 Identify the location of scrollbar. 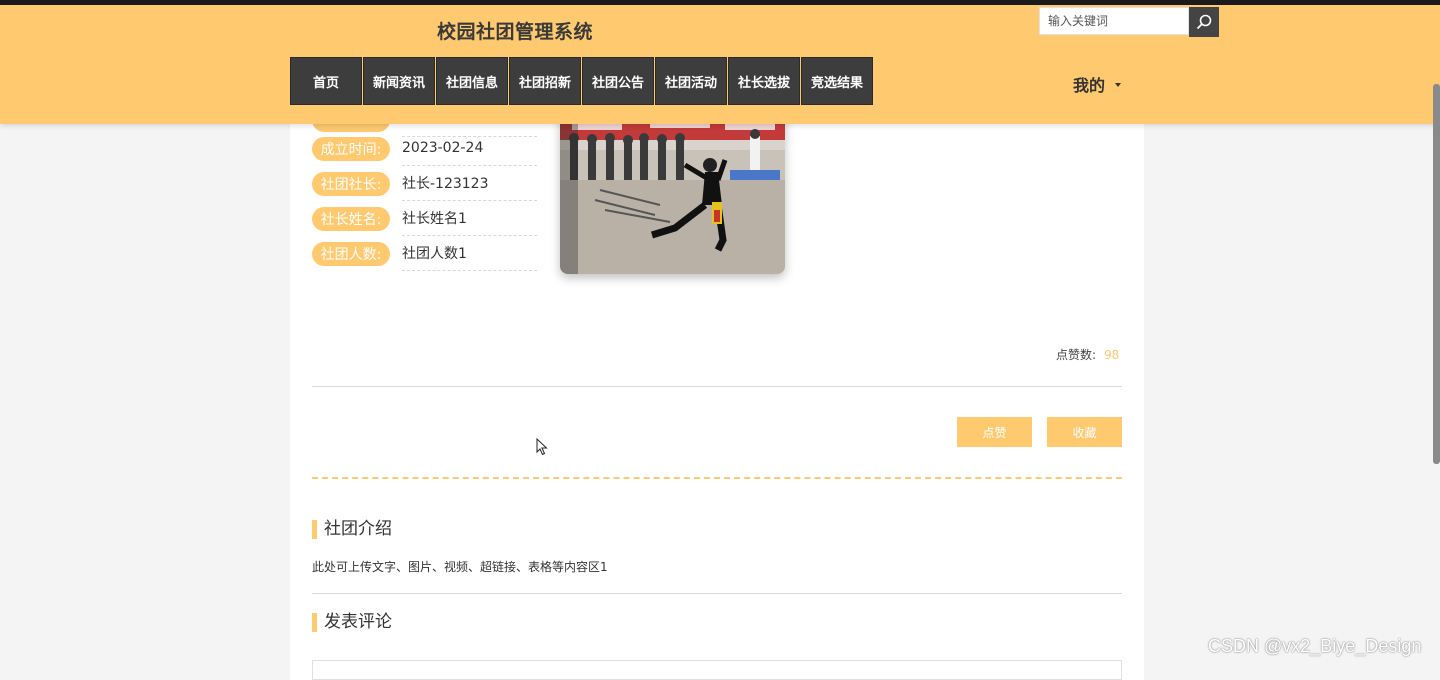
(1436, 274).